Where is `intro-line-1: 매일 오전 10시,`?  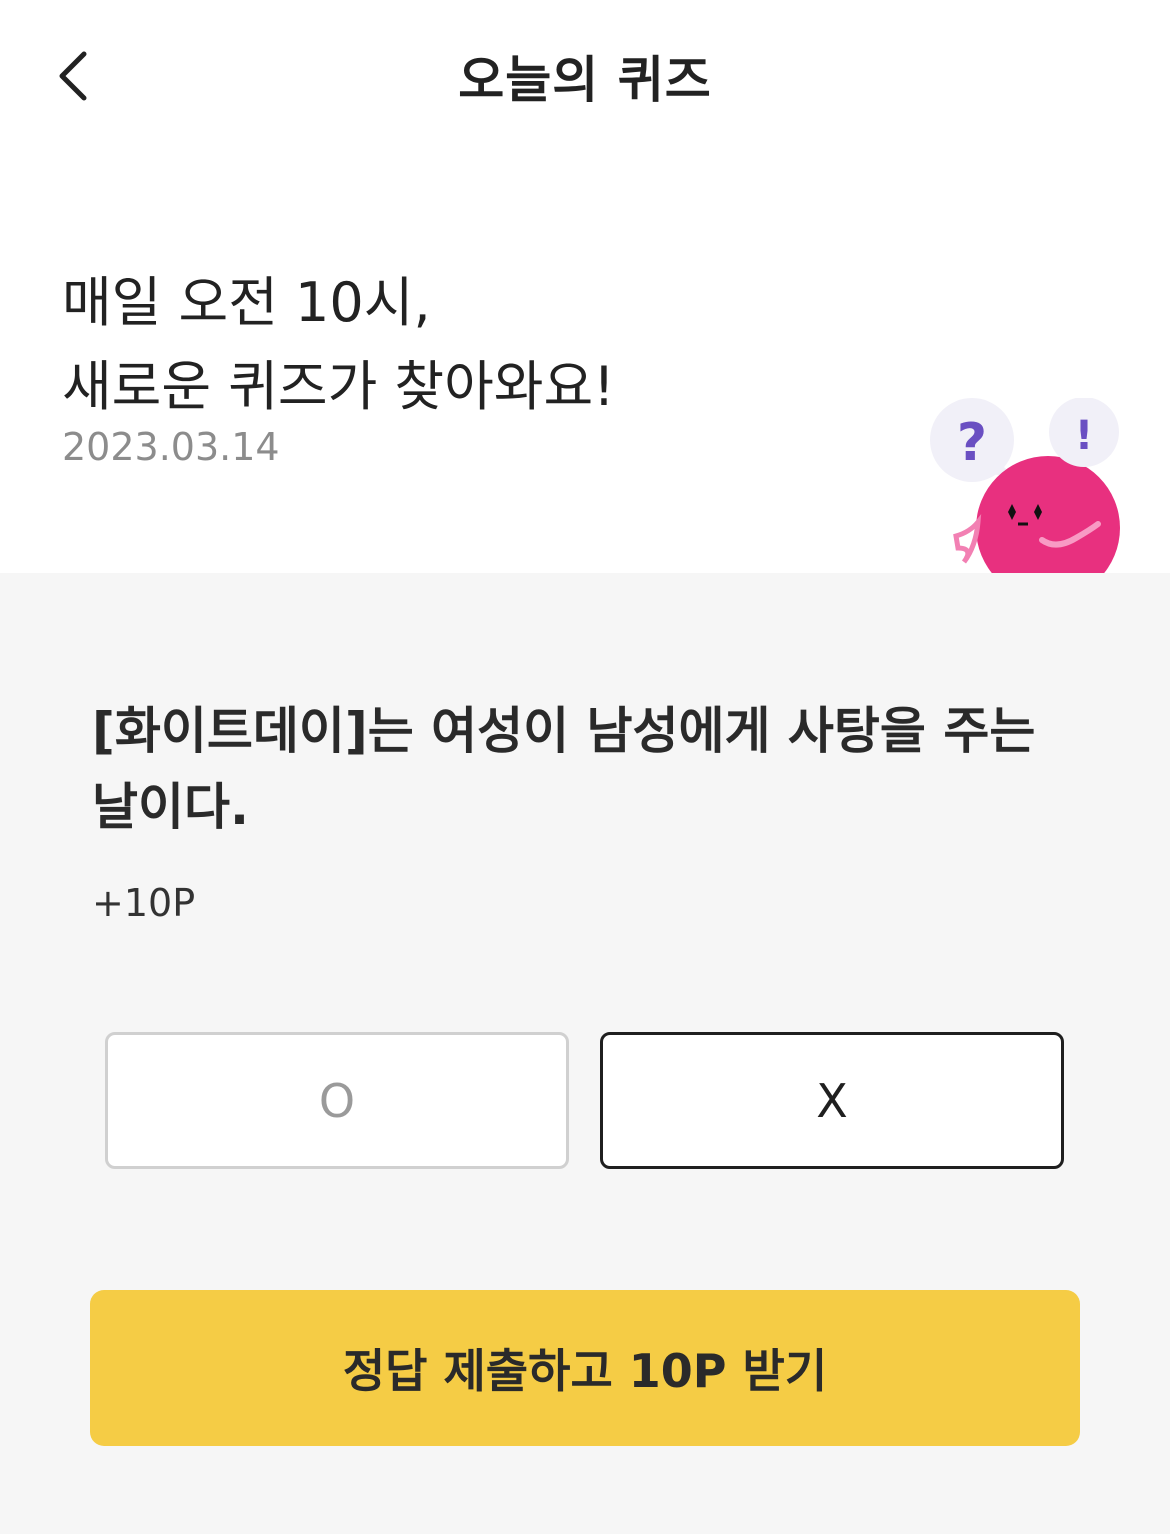 intro-line-1: 매일 오전 10시, is located at coordinates (246, 302).